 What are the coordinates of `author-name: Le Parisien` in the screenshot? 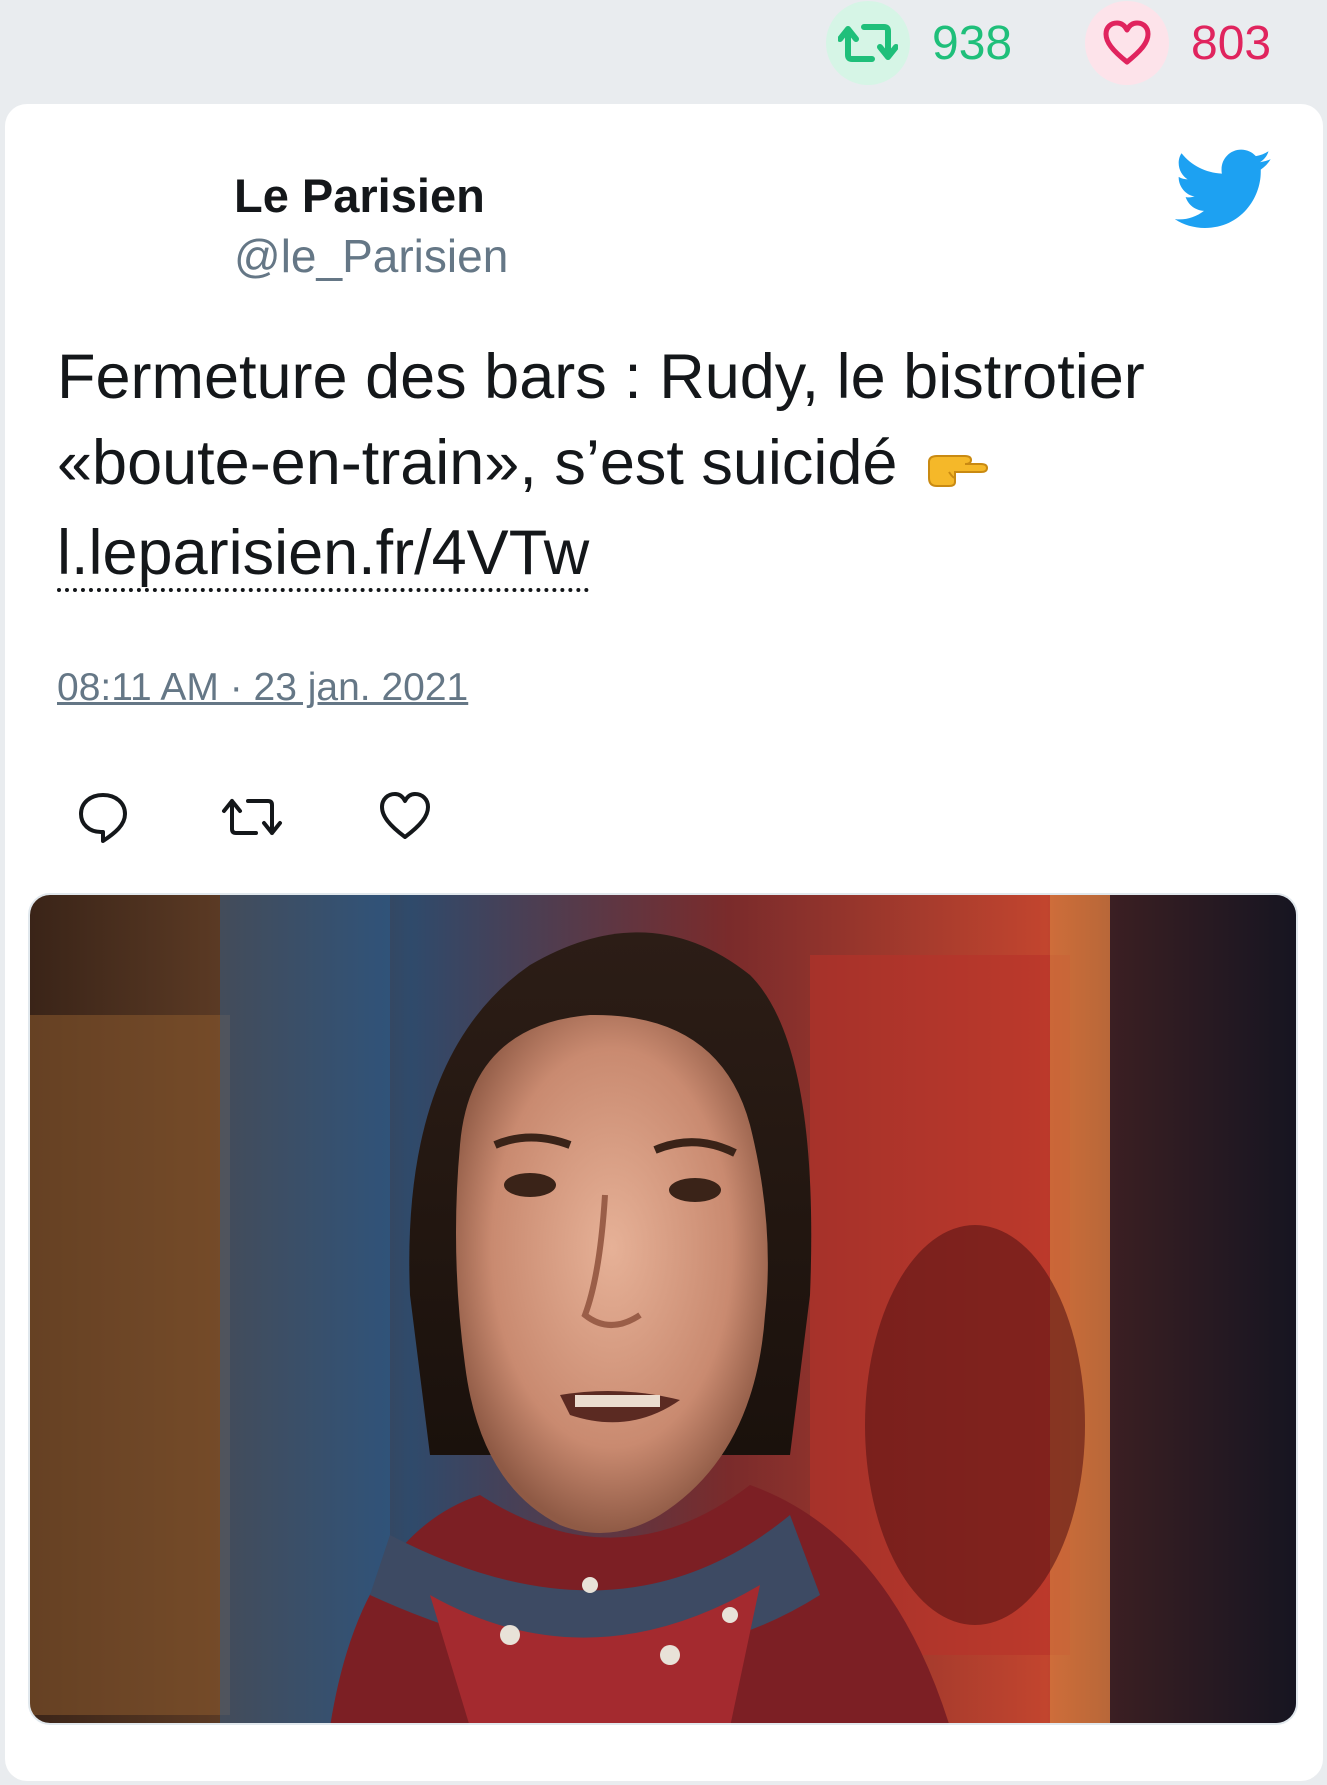 It's located at (371, 196).